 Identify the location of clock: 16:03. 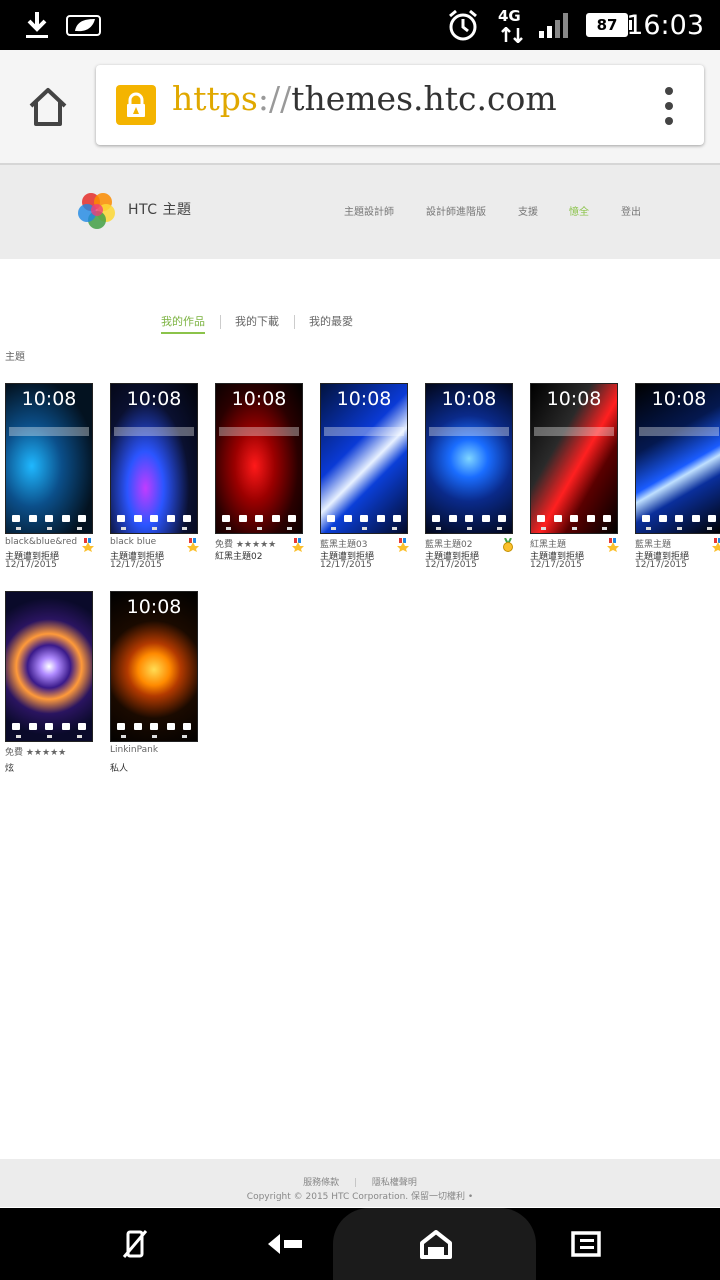
(665, 25).